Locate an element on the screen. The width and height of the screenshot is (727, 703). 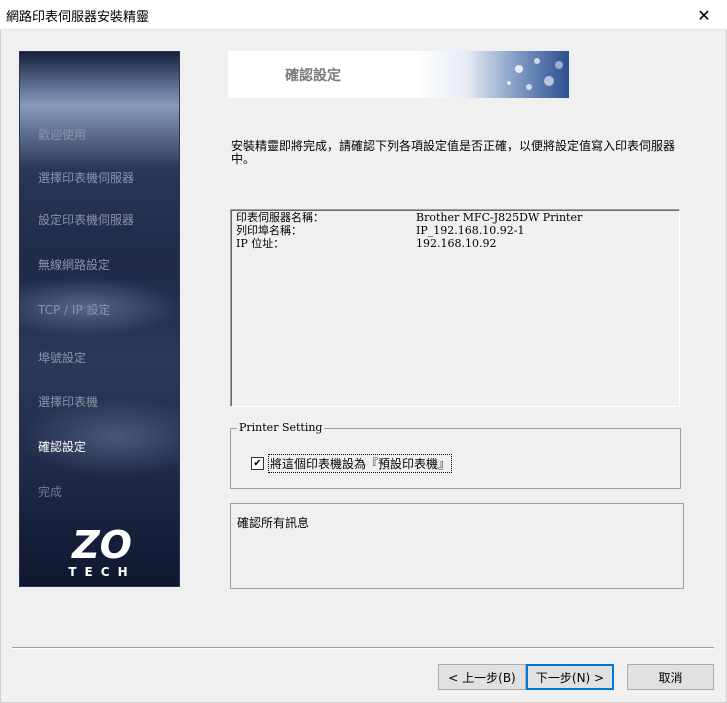
step-wireless-settings: 無線網路設定 is located at coordinates (74, 265).